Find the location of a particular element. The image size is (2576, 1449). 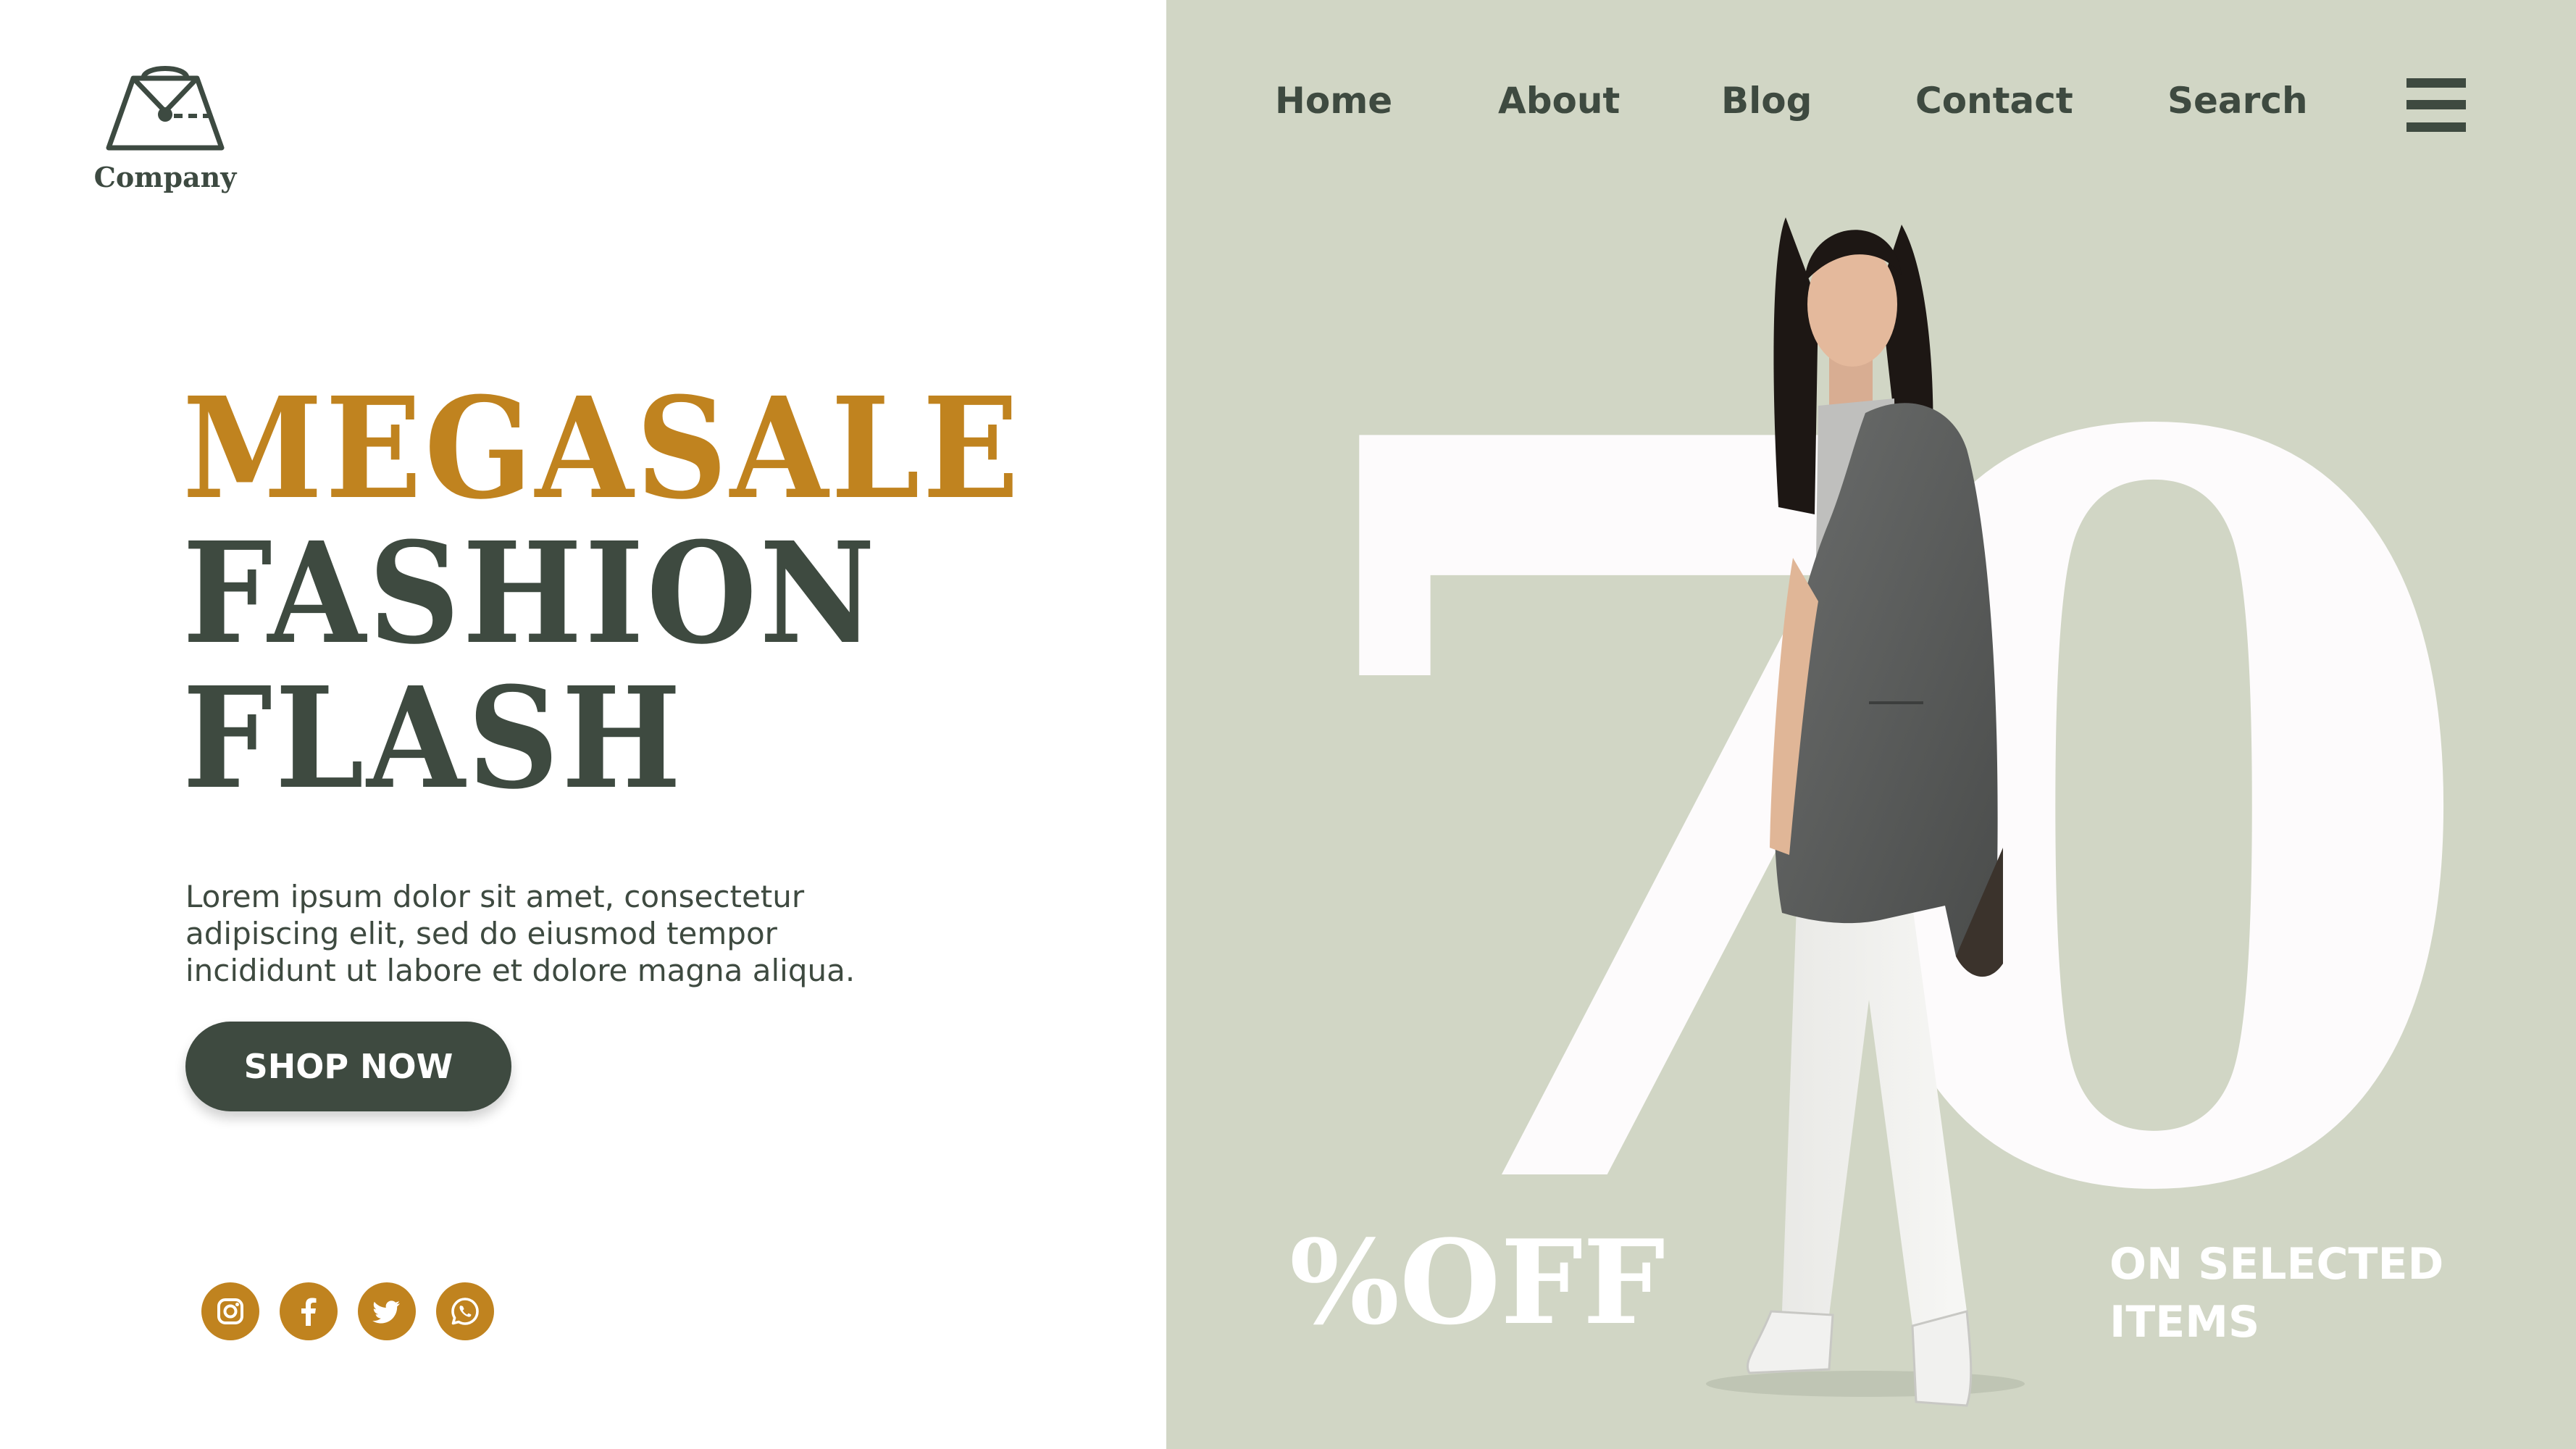

selected-items-label: ON SELECTED ITEMS is located at coordinates (2276, 1293).